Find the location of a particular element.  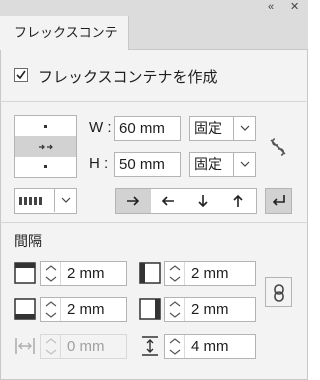

row-gap-stepper: 4 mm is located at coordinates (210, 346).